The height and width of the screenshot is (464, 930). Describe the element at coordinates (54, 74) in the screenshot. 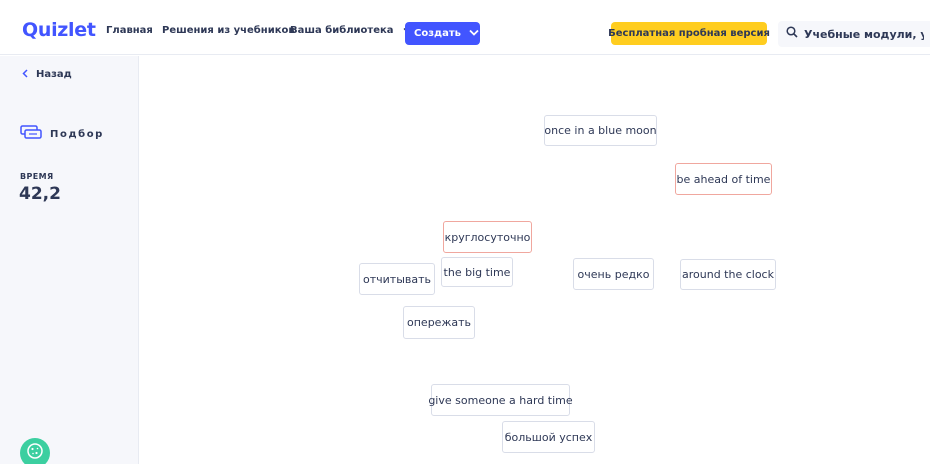

I see `back-label: Назад` at that location.